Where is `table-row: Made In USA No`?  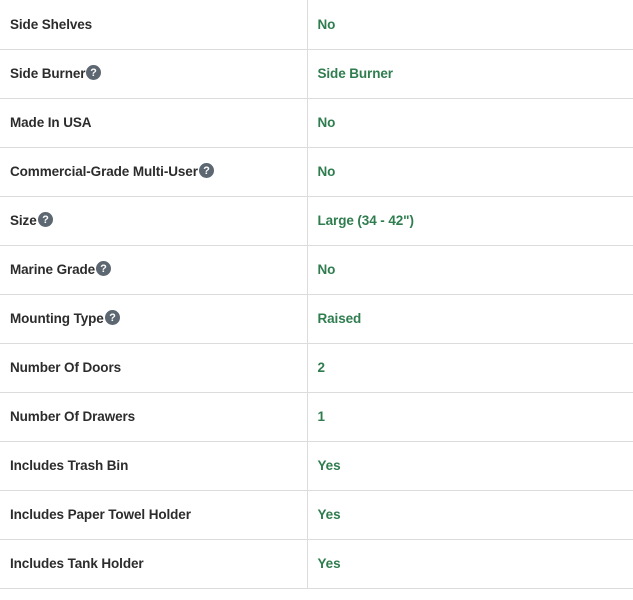 table-row: Made In USA No is located at coordinates (316, 123).